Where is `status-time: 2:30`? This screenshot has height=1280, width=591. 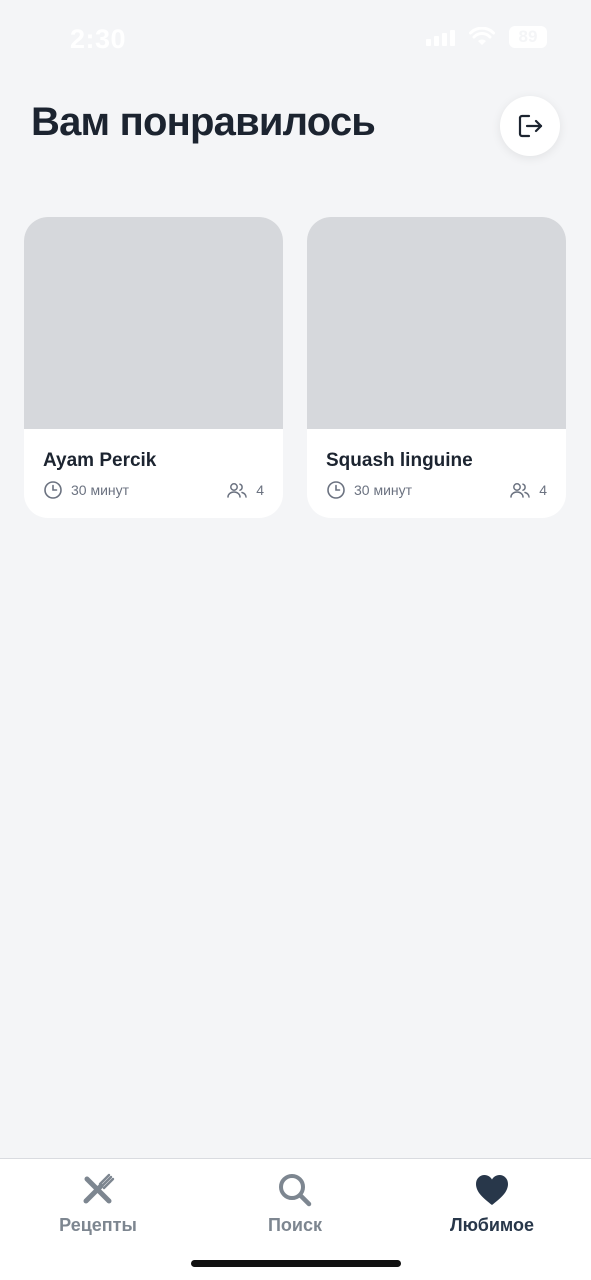 status-time: 2:30 is located at coordinates (98, 39).